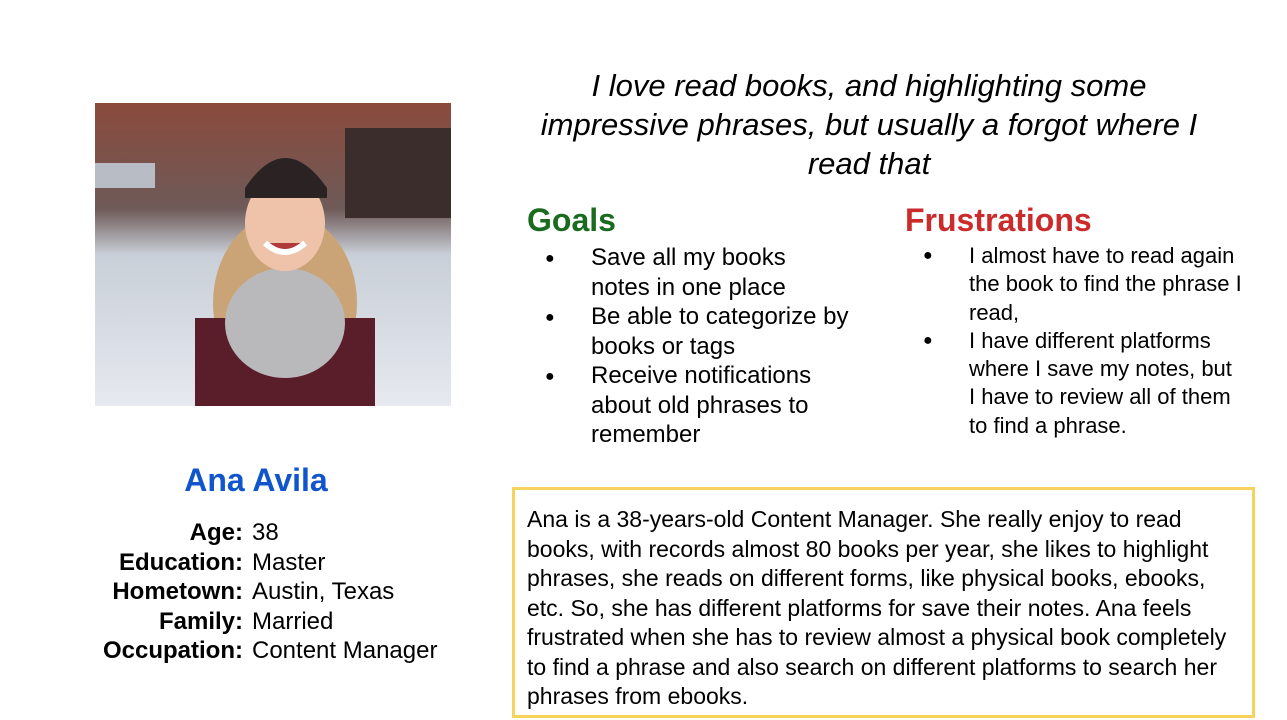 This screenshot has height=720, width=1287. Describe the element at coordinates (181, 562) in the screenshot. I see `detail-label: Education:` at that location.